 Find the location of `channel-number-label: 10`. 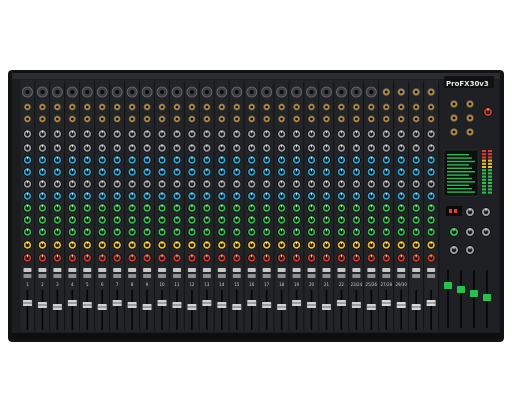

channel-number-label: 10 is located at coordinates (162, 284).